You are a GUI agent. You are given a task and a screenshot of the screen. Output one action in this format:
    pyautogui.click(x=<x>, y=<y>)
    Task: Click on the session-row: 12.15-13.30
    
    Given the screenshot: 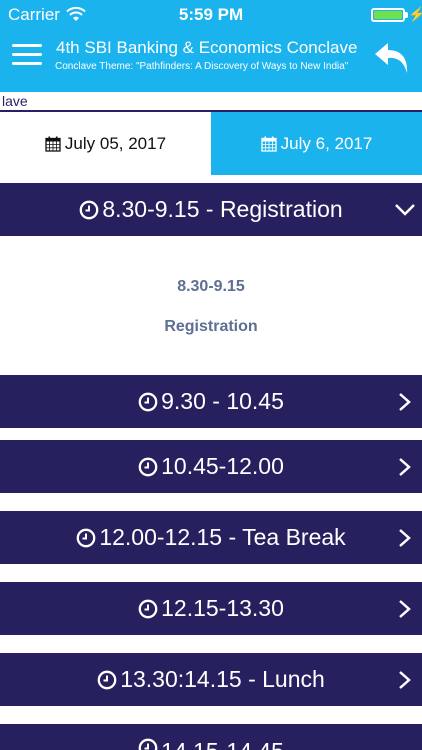 What is the action you would take?
    pyautogui.click(x=211, y=608)
    